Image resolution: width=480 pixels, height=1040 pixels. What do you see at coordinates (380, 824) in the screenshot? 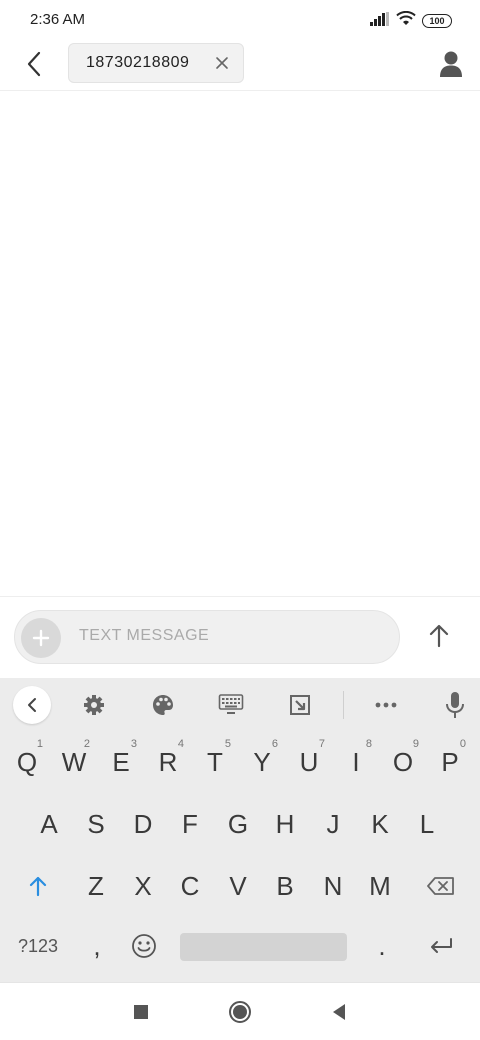
I see `key-k: K` at bounding box center [380, 824].